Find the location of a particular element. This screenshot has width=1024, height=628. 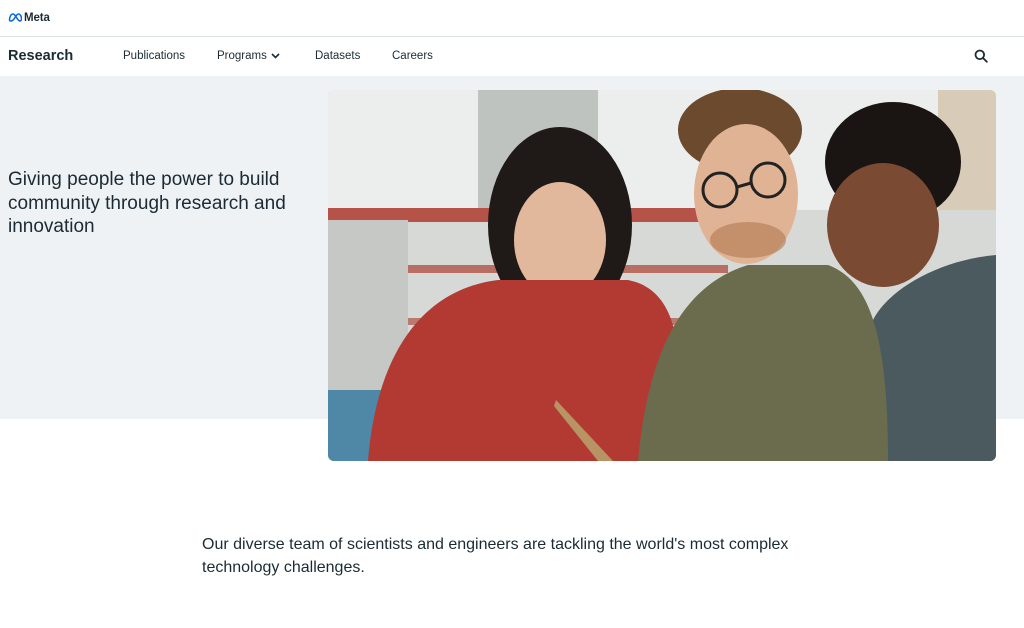

nav-item-label: Datasets is located at coordinates (338, 56).